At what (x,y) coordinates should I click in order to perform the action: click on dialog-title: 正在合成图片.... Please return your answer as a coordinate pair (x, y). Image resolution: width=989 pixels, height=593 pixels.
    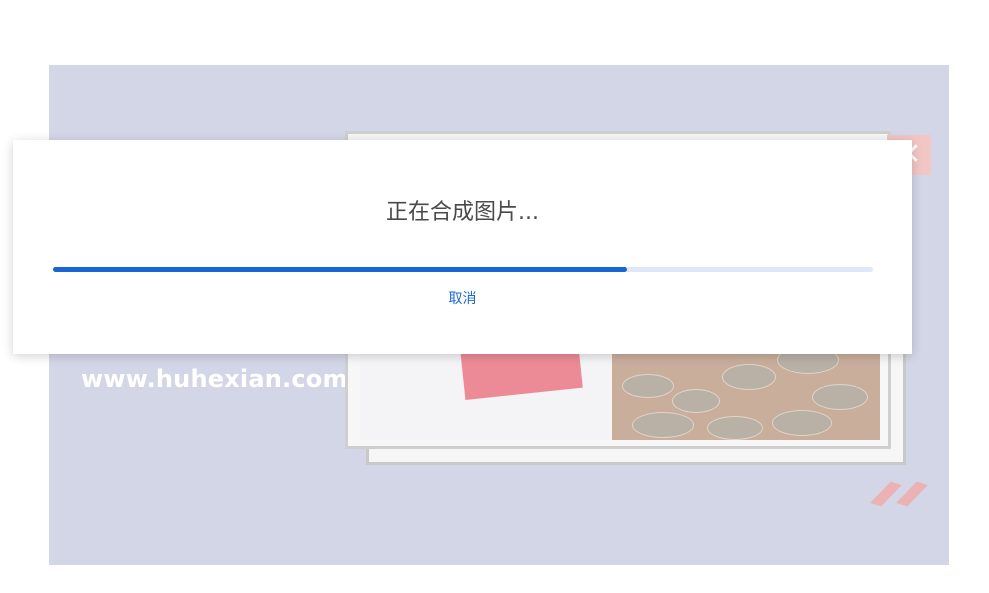
    Looking at the image, I should click on (462, 212).